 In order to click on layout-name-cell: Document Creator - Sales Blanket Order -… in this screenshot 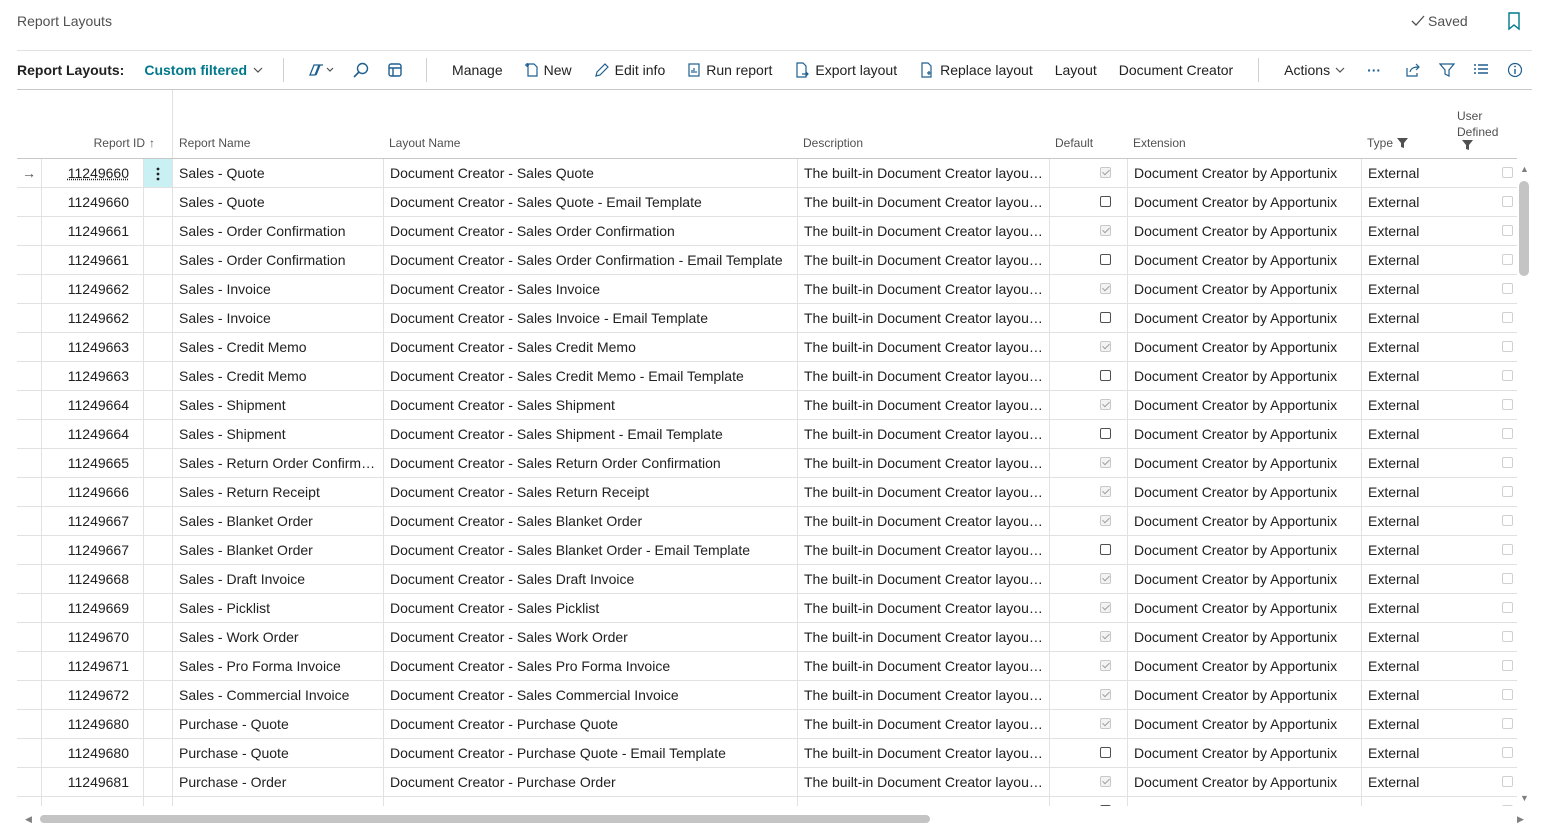, I will do `click(591, 550)`.